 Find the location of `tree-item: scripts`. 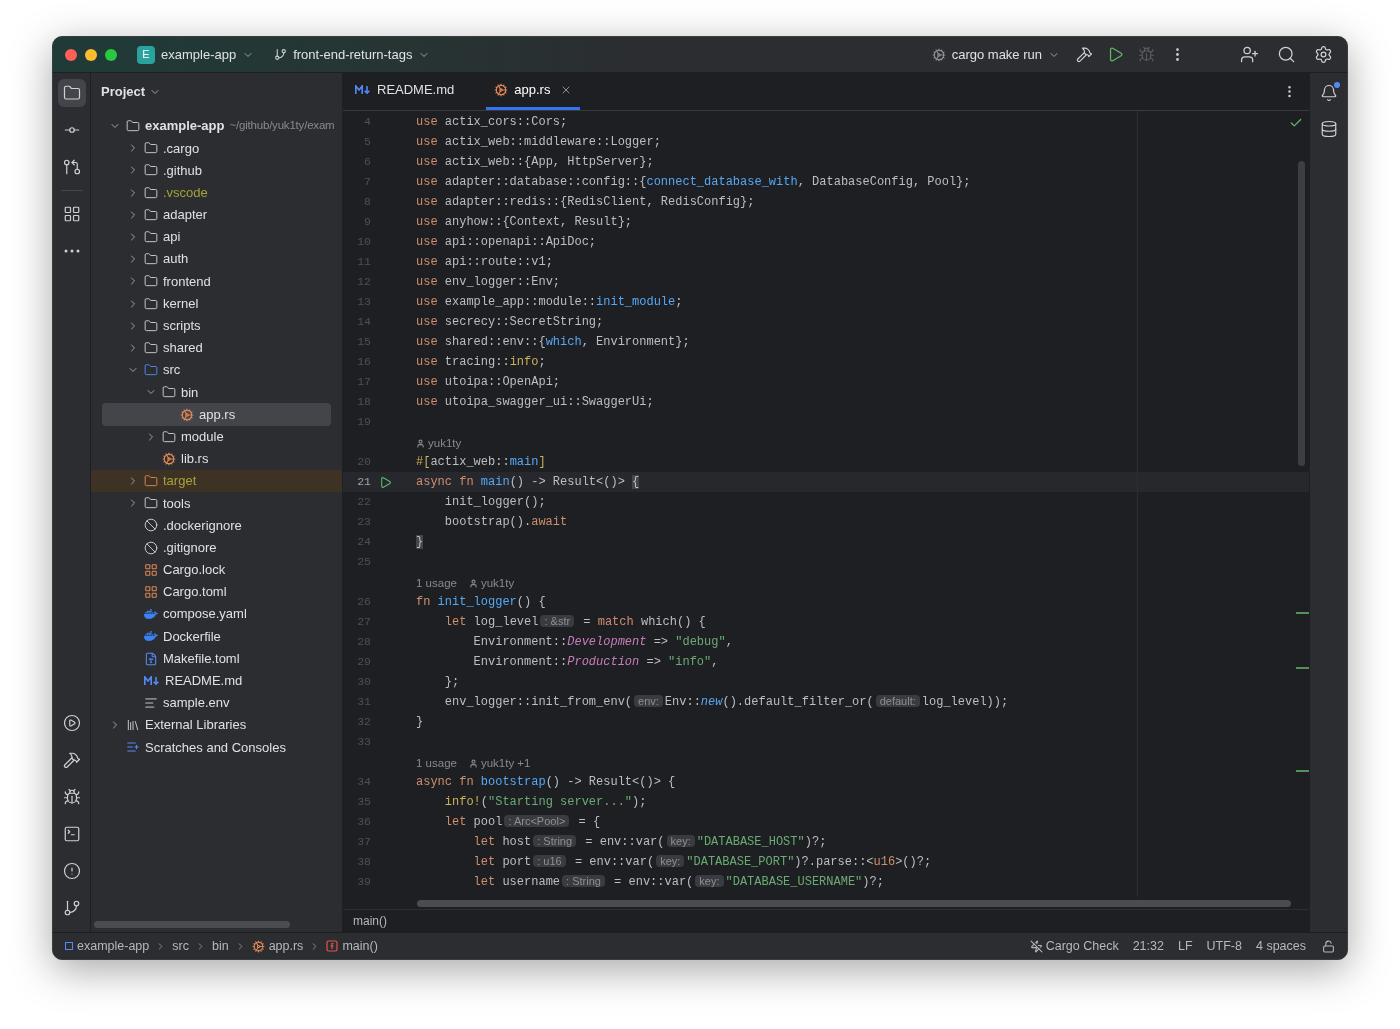

tree-item: scripts is located at coordinates (216, 325).